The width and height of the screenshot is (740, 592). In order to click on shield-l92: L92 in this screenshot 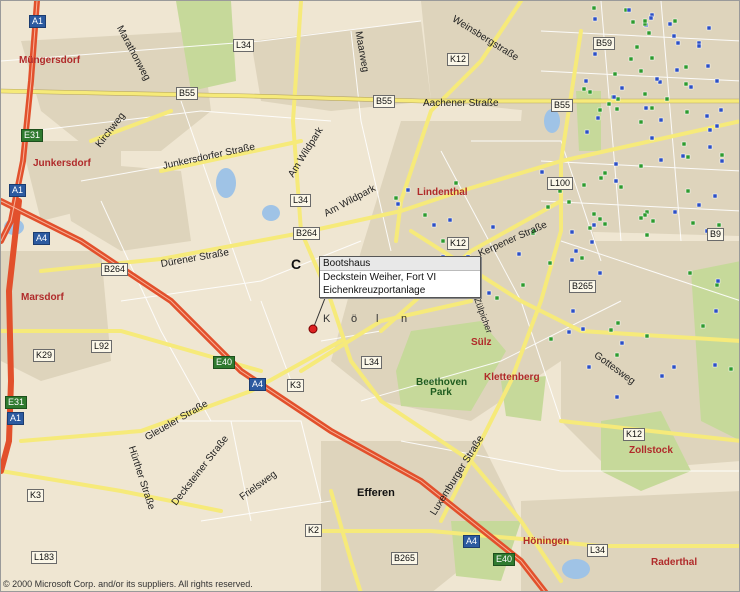, I will do `click(102, 346)`.